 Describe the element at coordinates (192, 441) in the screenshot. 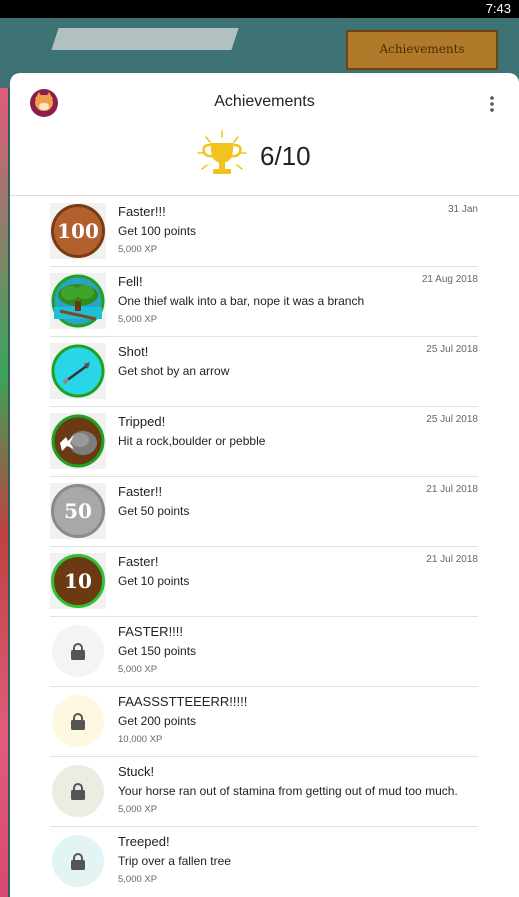

I see `achievement-description: Hit a rock,boulder or pebble` at that location.